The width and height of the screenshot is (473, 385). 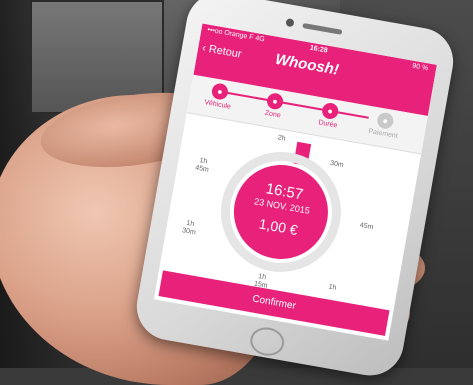 I want to click on dial-label-45m: 45m, so click(x=366, y=226).